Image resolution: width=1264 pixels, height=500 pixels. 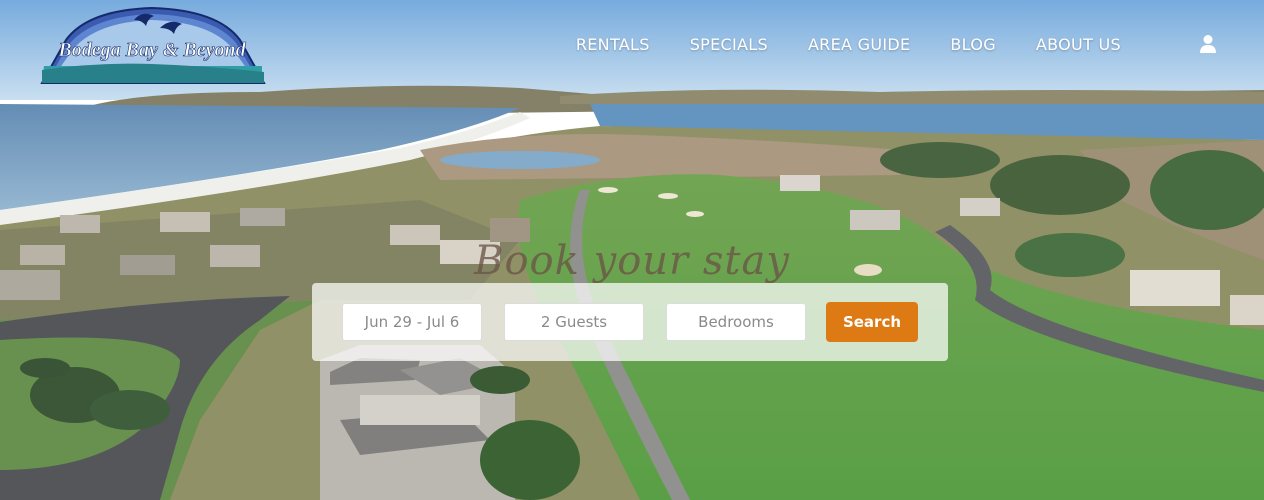 I want to click on bedrooms-field: Bedrooms, so click(x=736, y=322).